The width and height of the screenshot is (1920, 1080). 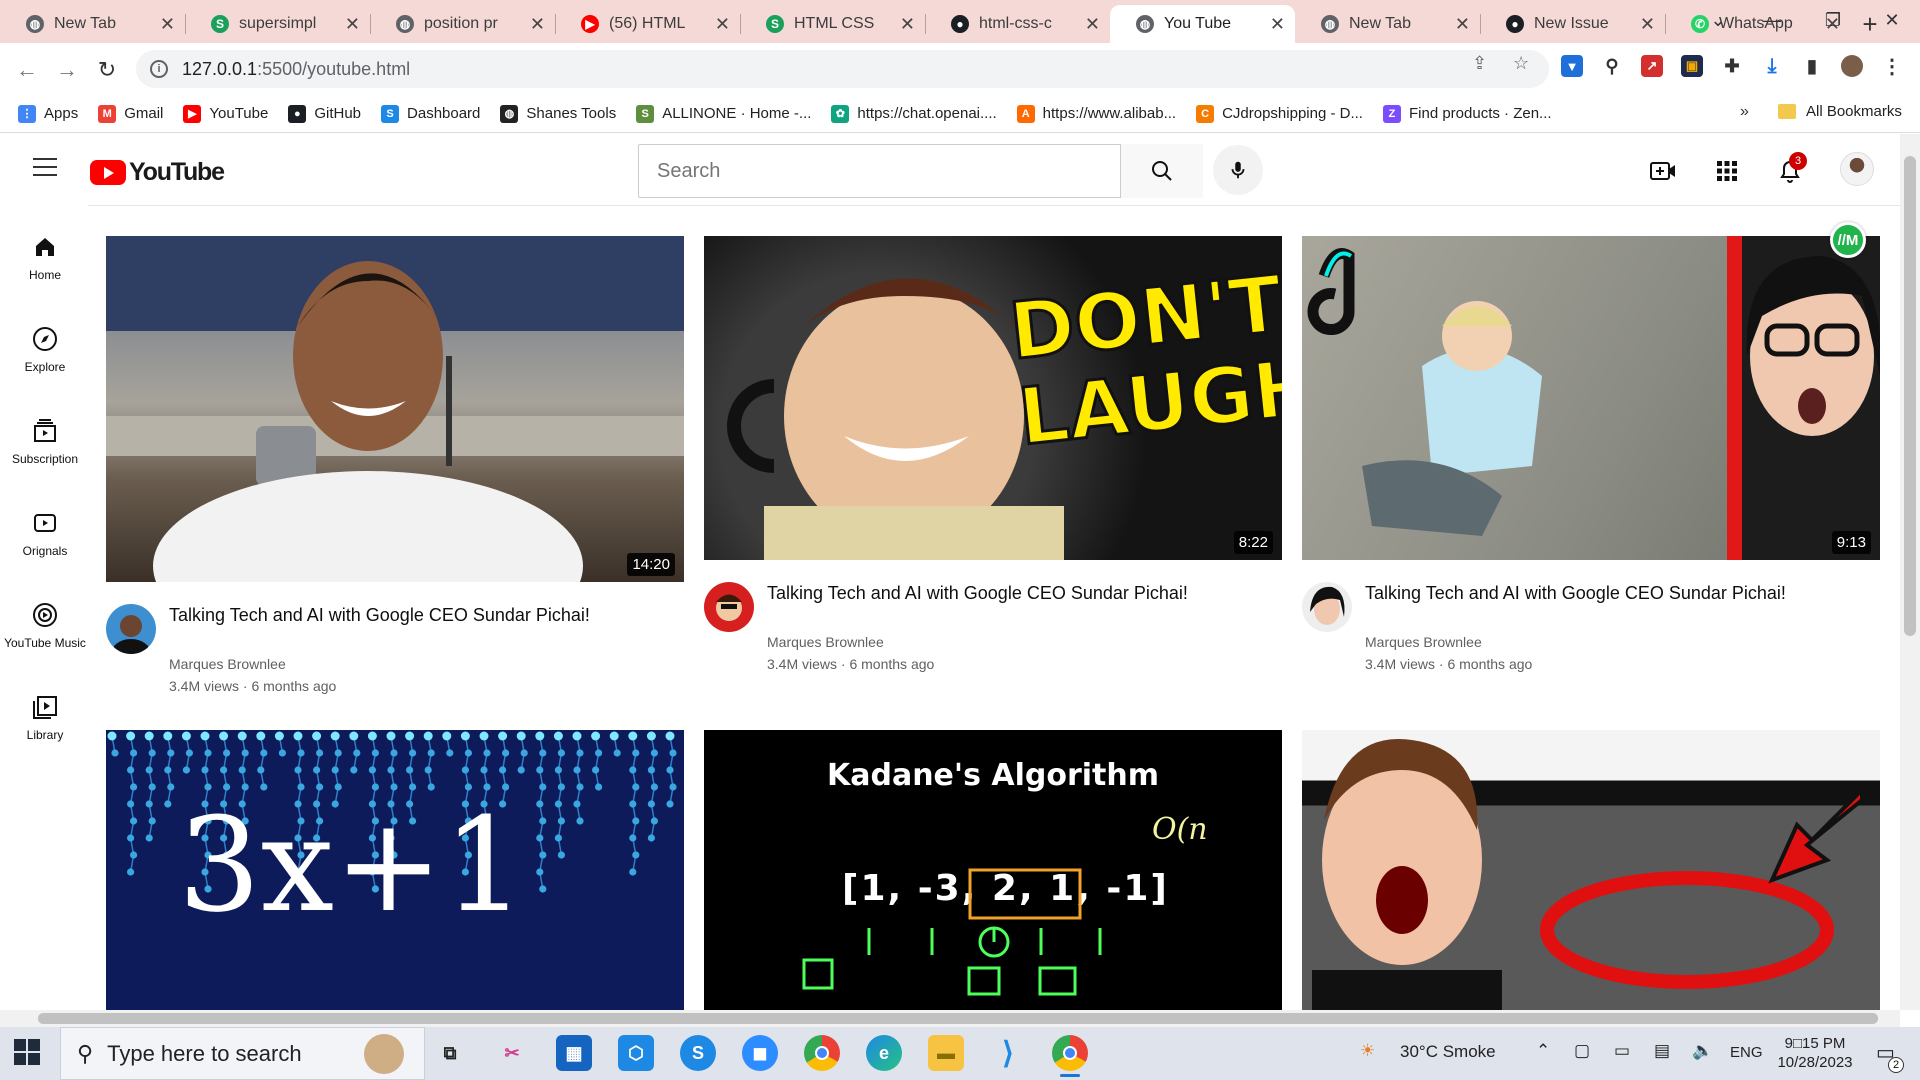 I want to click on profile-avatar-icon, so click(x=1852, y=66).